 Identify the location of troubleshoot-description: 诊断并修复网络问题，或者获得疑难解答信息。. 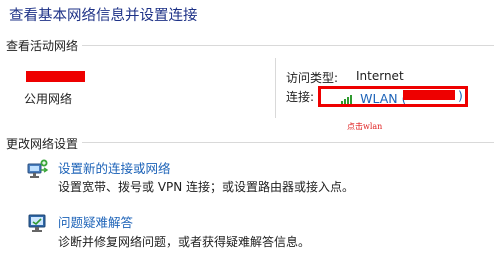
(184, 242).